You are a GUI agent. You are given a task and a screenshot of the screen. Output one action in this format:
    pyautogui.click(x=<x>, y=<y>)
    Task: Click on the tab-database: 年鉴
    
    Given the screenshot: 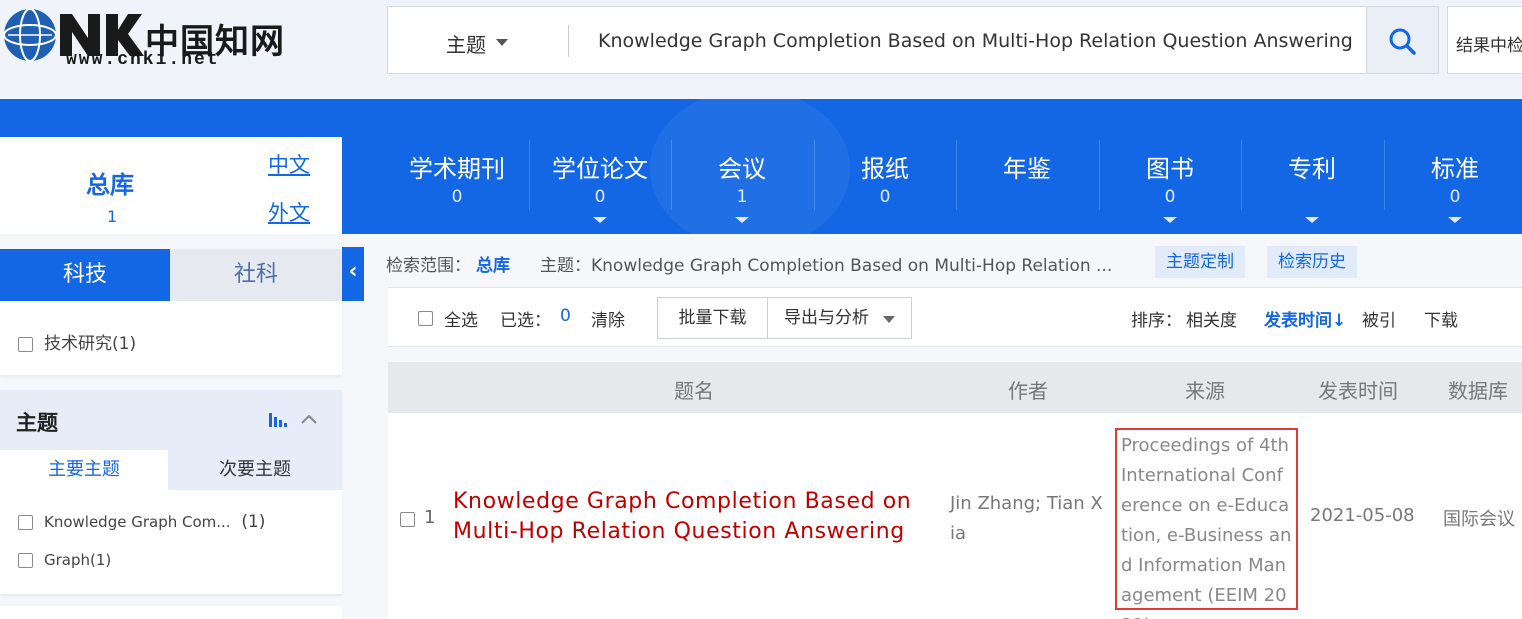 What is the action you would take?
    pyautogui.click(x=1027, y=191)
    